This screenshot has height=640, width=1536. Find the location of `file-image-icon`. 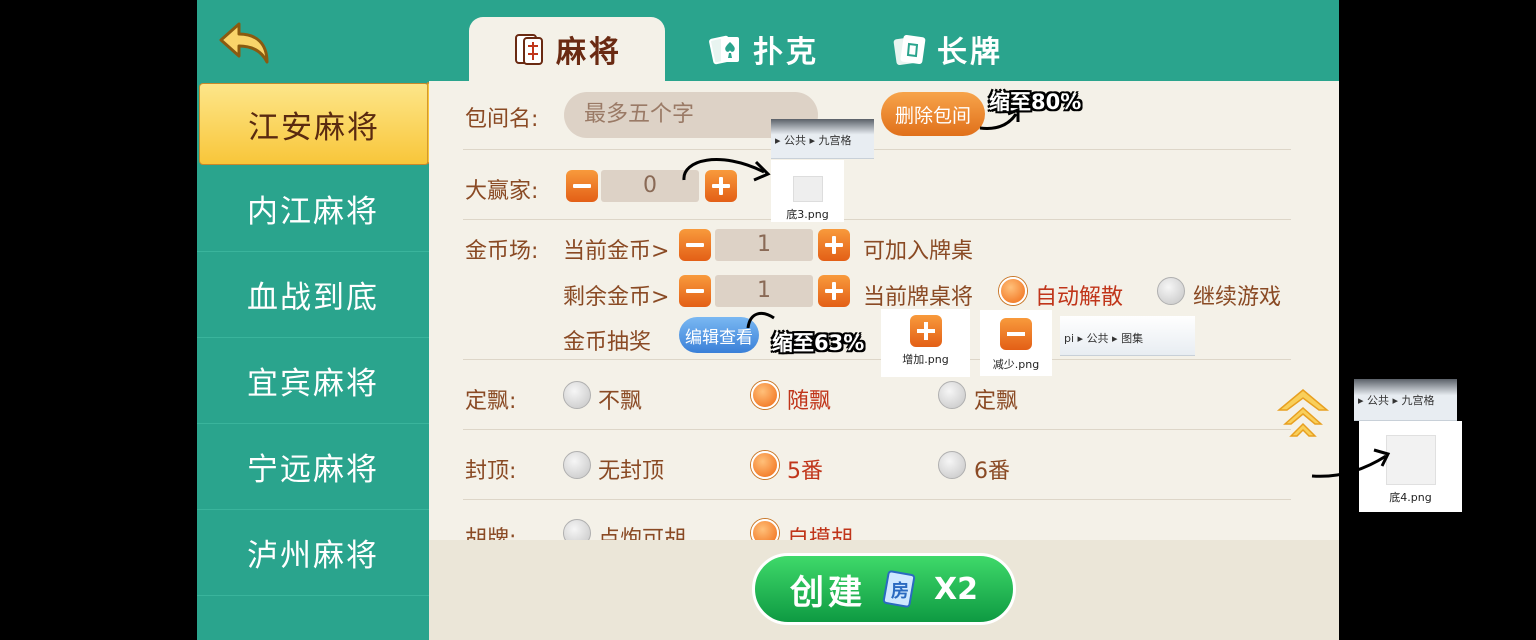

file-image-icon is located at coordinates (807, 189).